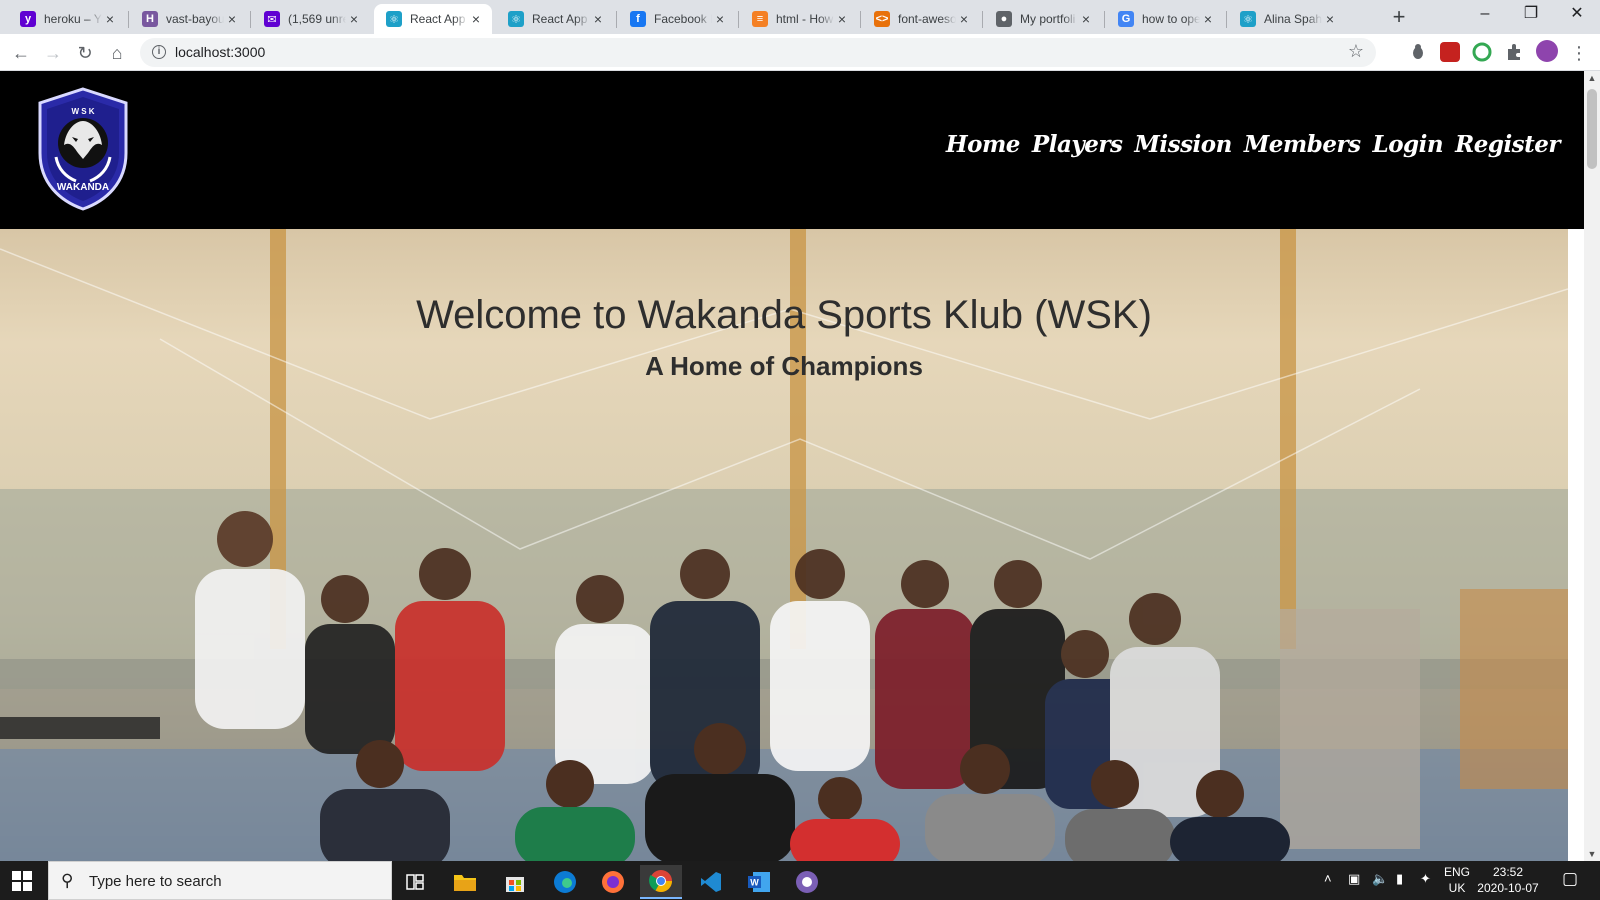  I want to click on volume-icon: 🔈, so click(1380, 879).